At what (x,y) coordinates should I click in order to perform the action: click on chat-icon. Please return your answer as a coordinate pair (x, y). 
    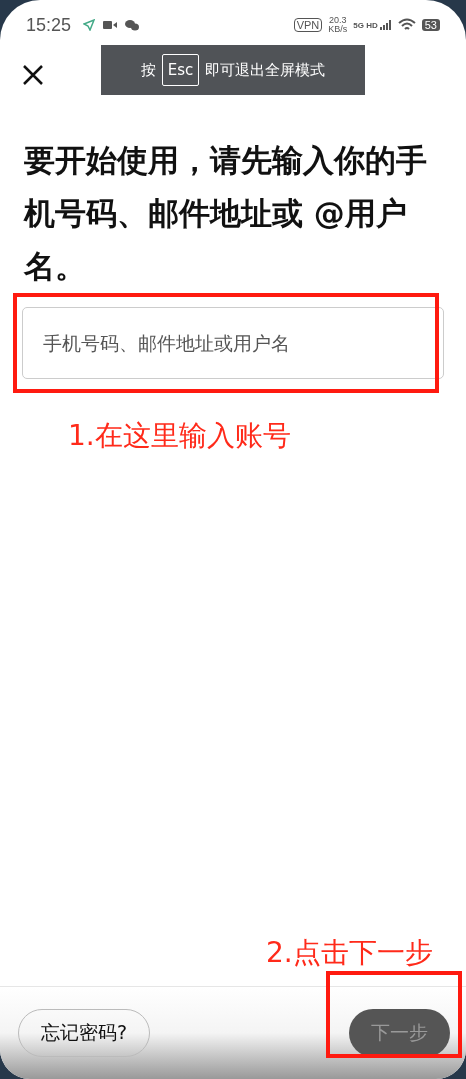
    Looking at the image, I should click on (132, 25).